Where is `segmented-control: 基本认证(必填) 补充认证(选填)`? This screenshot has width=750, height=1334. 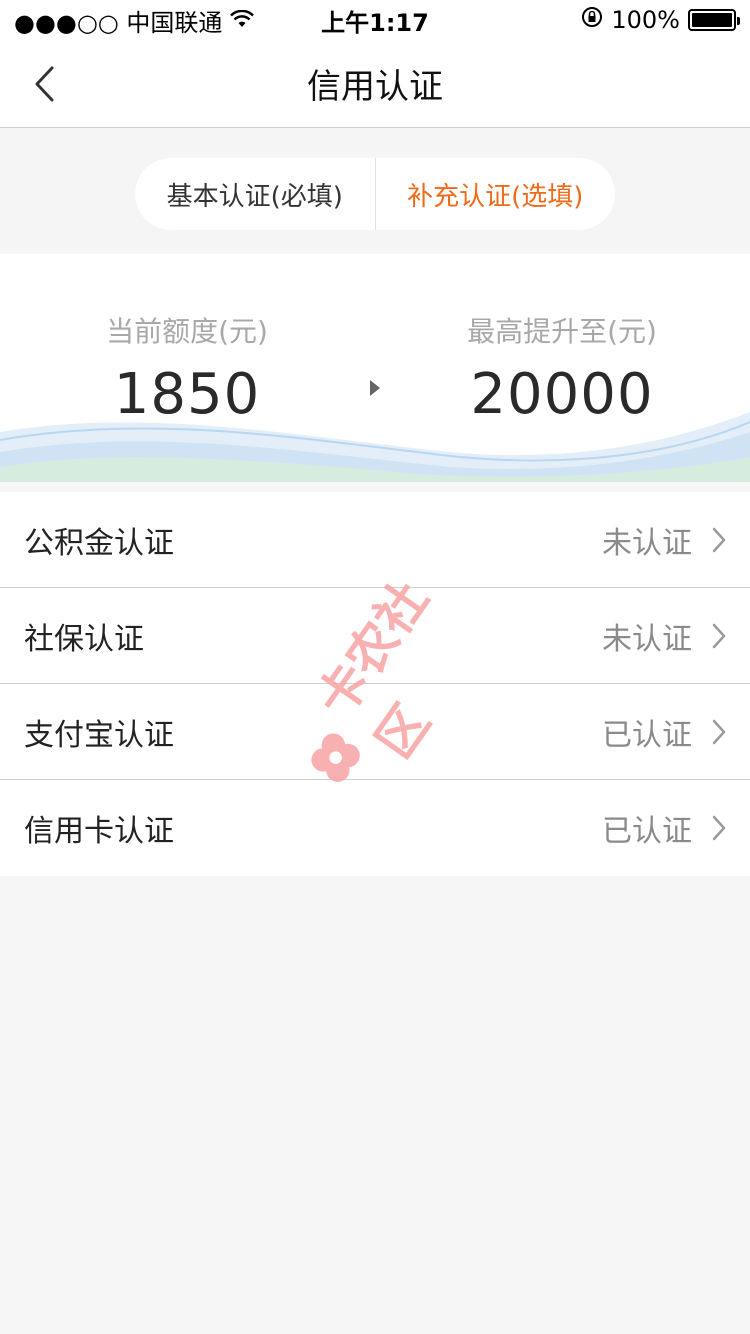
segmented-control: 基本认证(必填) 补充认证(选填) is located at coordinates (375, 194).